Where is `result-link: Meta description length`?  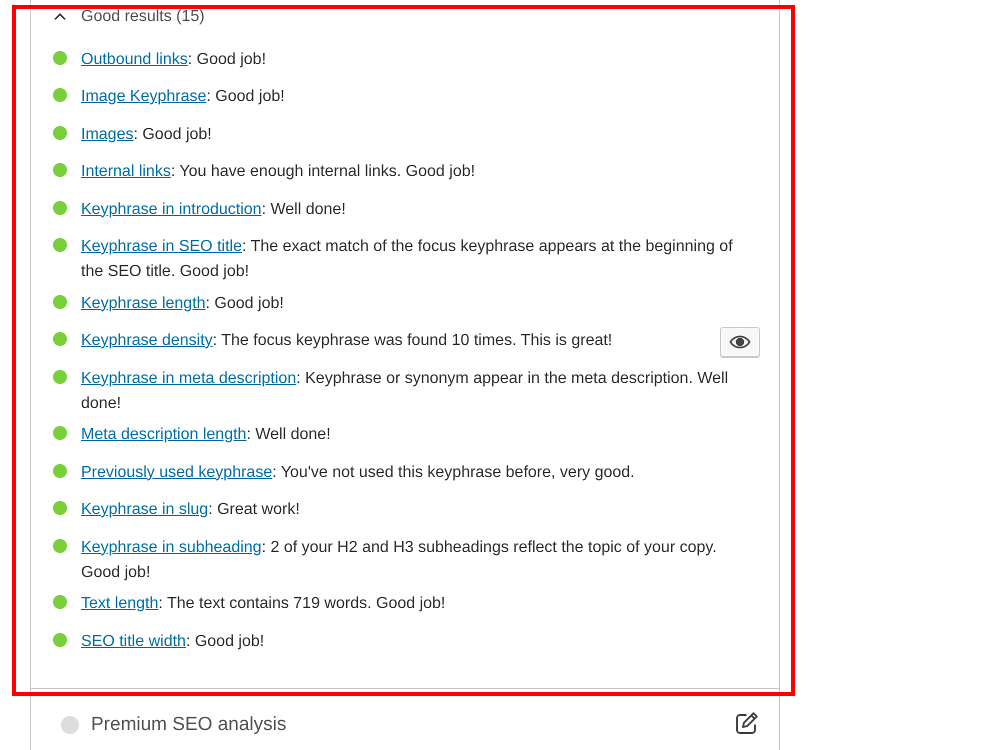 result-link: Meta description length is located at coordinates (163, 434).